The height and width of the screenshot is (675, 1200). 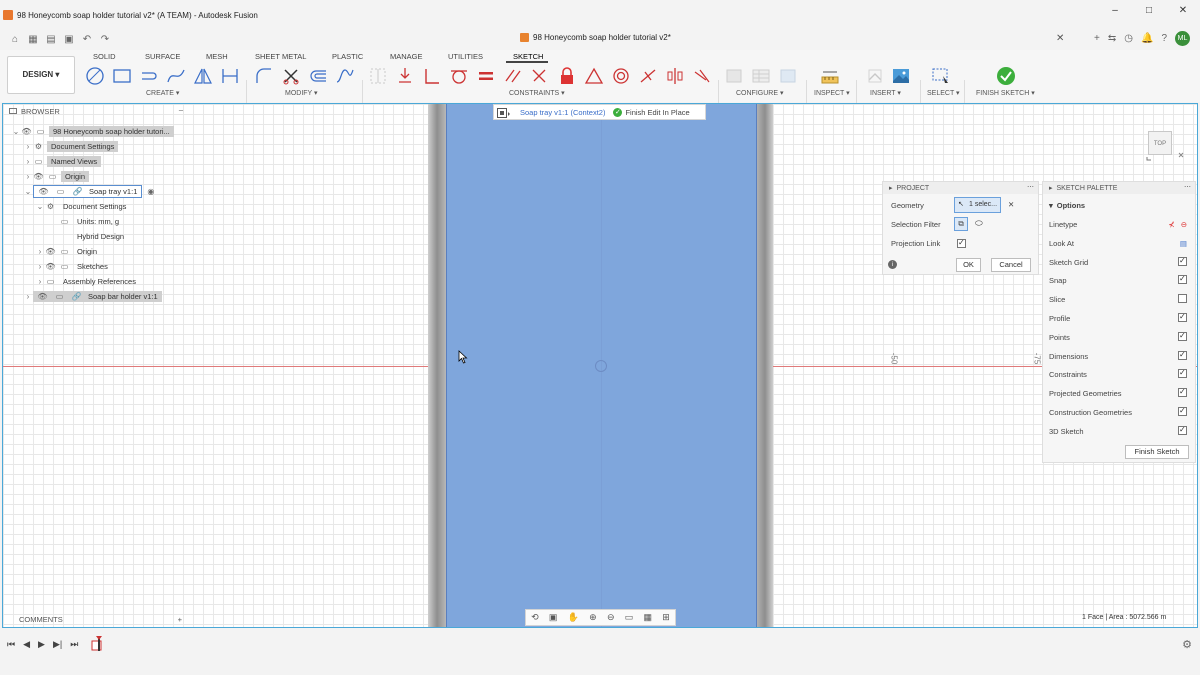 I want to click on help-icon: ?, so click(x=1164, y=38).